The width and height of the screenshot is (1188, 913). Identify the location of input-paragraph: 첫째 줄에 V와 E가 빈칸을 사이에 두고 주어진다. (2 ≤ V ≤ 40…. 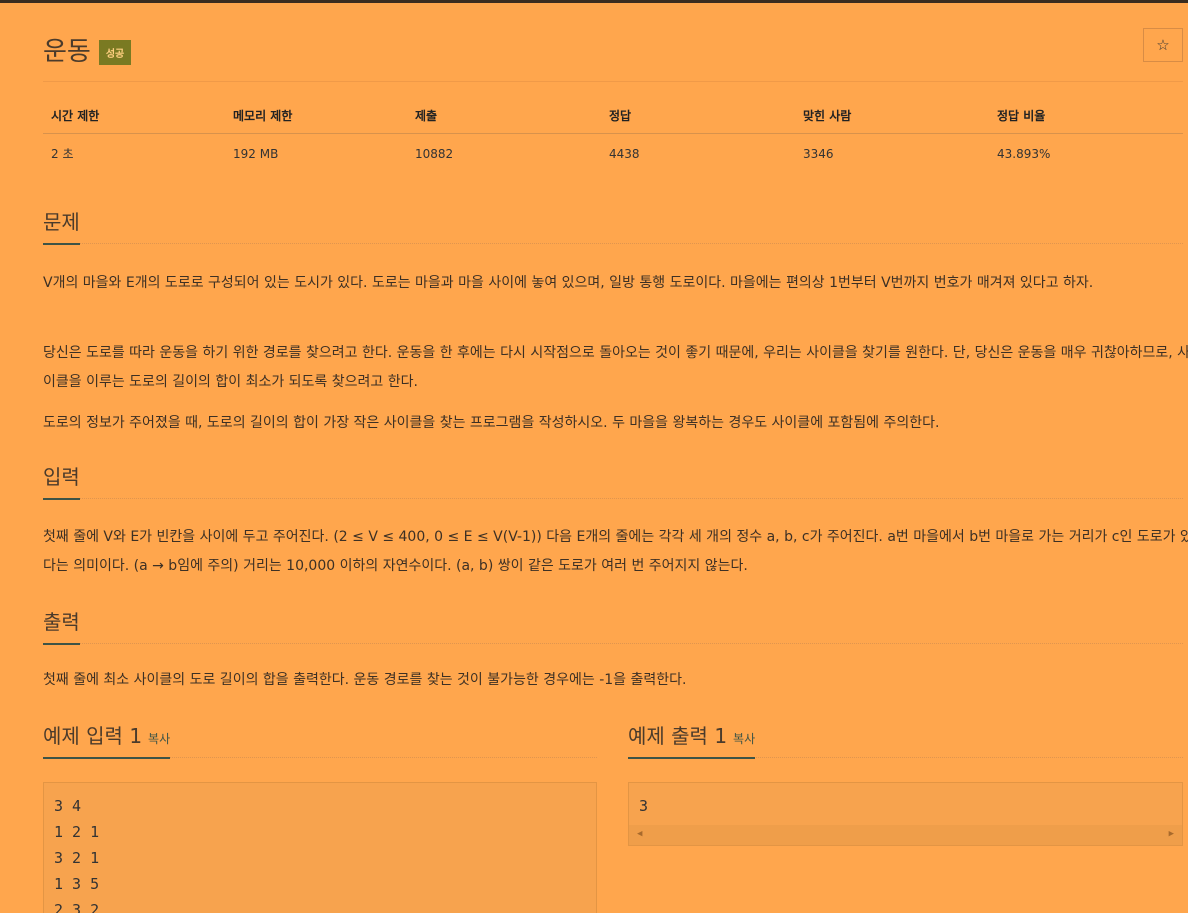
(615, 551).